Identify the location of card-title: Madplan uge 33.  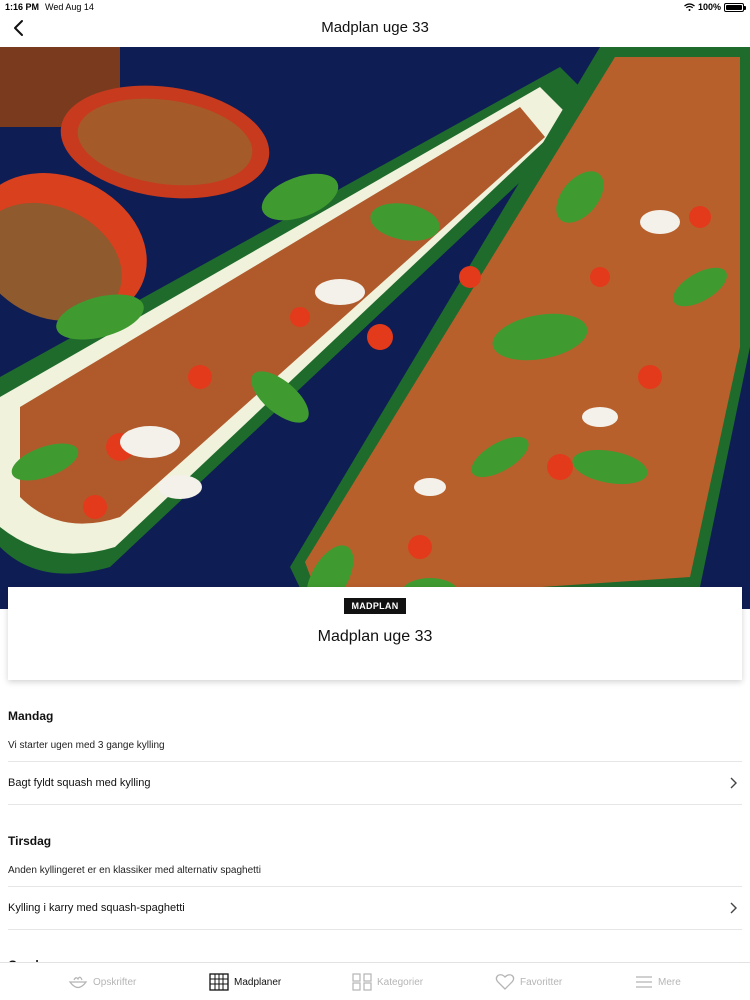
(375, 636).